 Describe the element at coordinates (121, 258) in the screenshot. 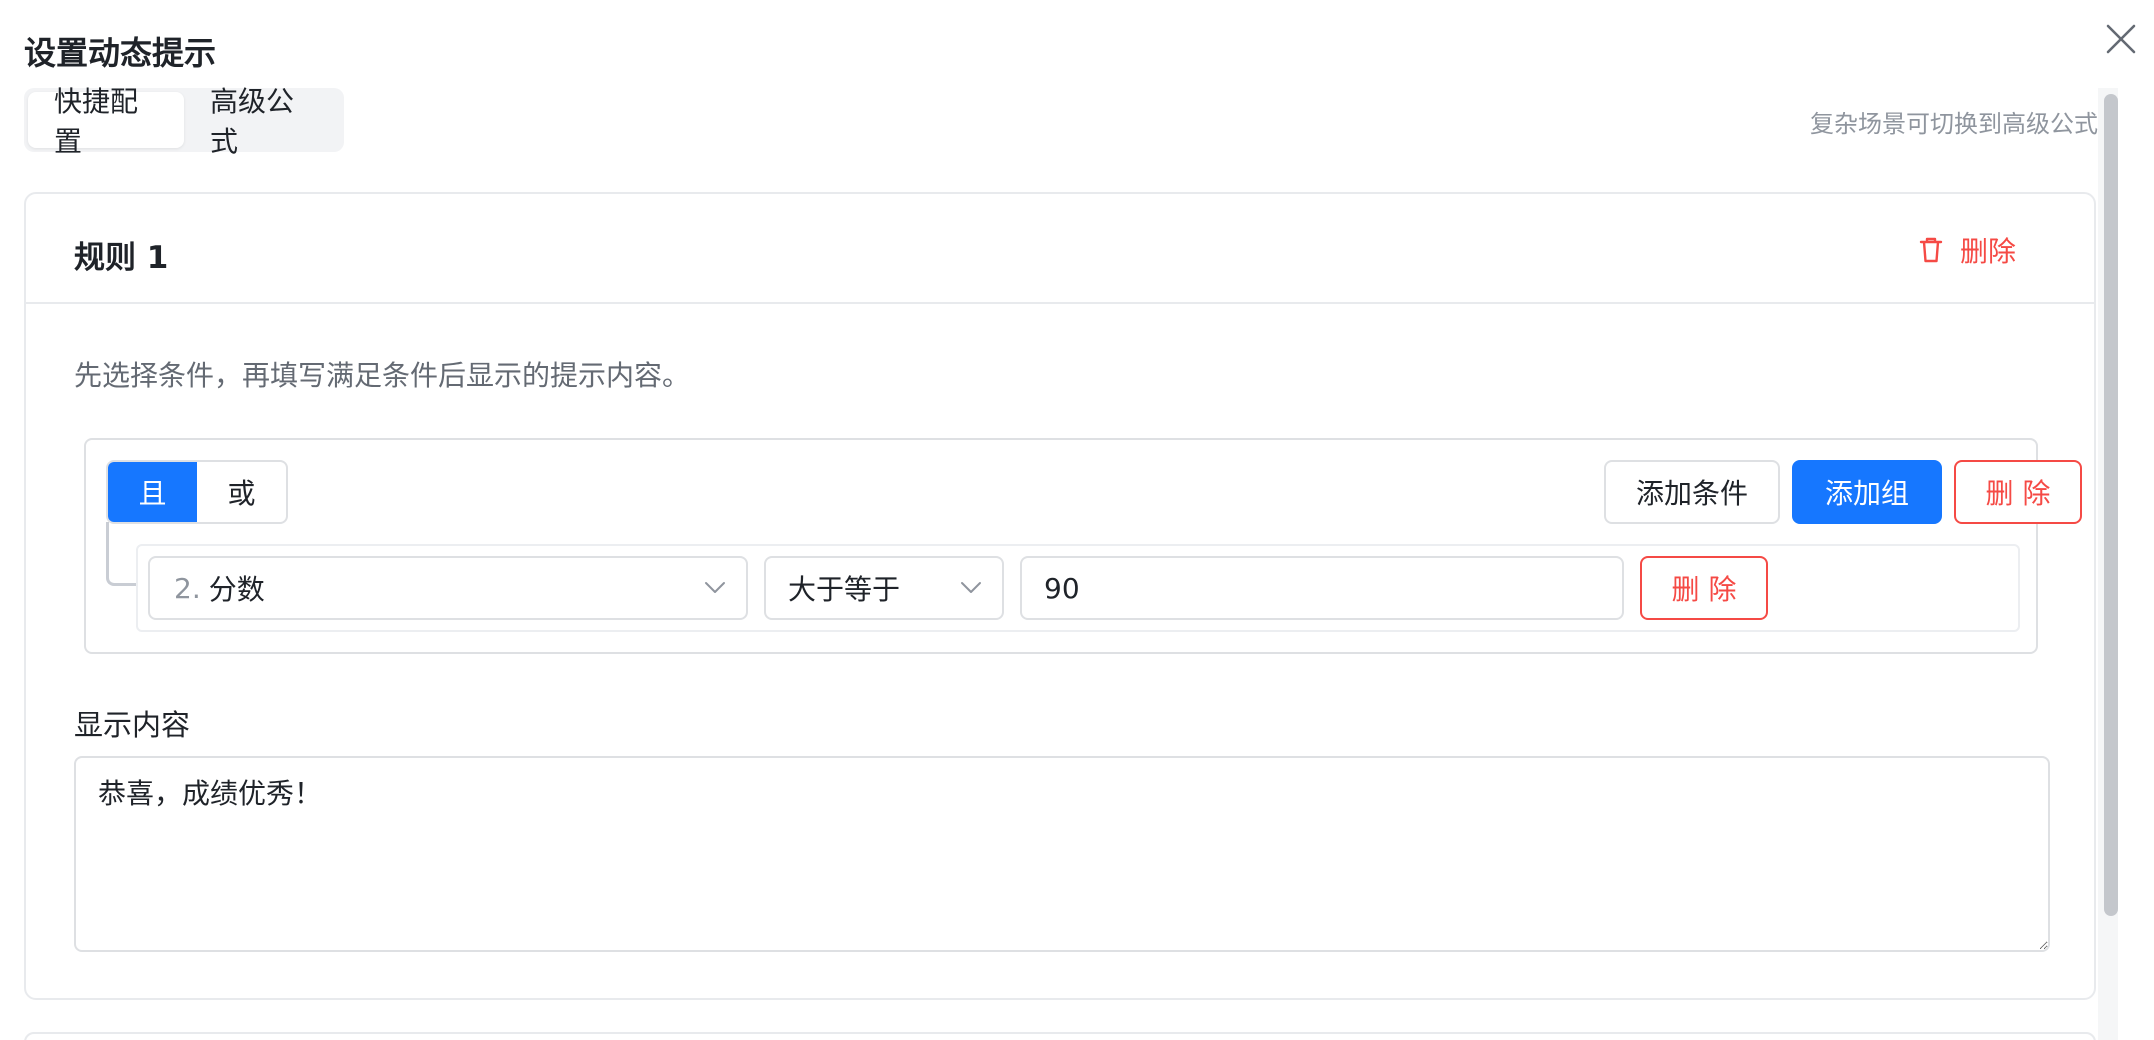

I see `rule-title: 规则 1` at that location.